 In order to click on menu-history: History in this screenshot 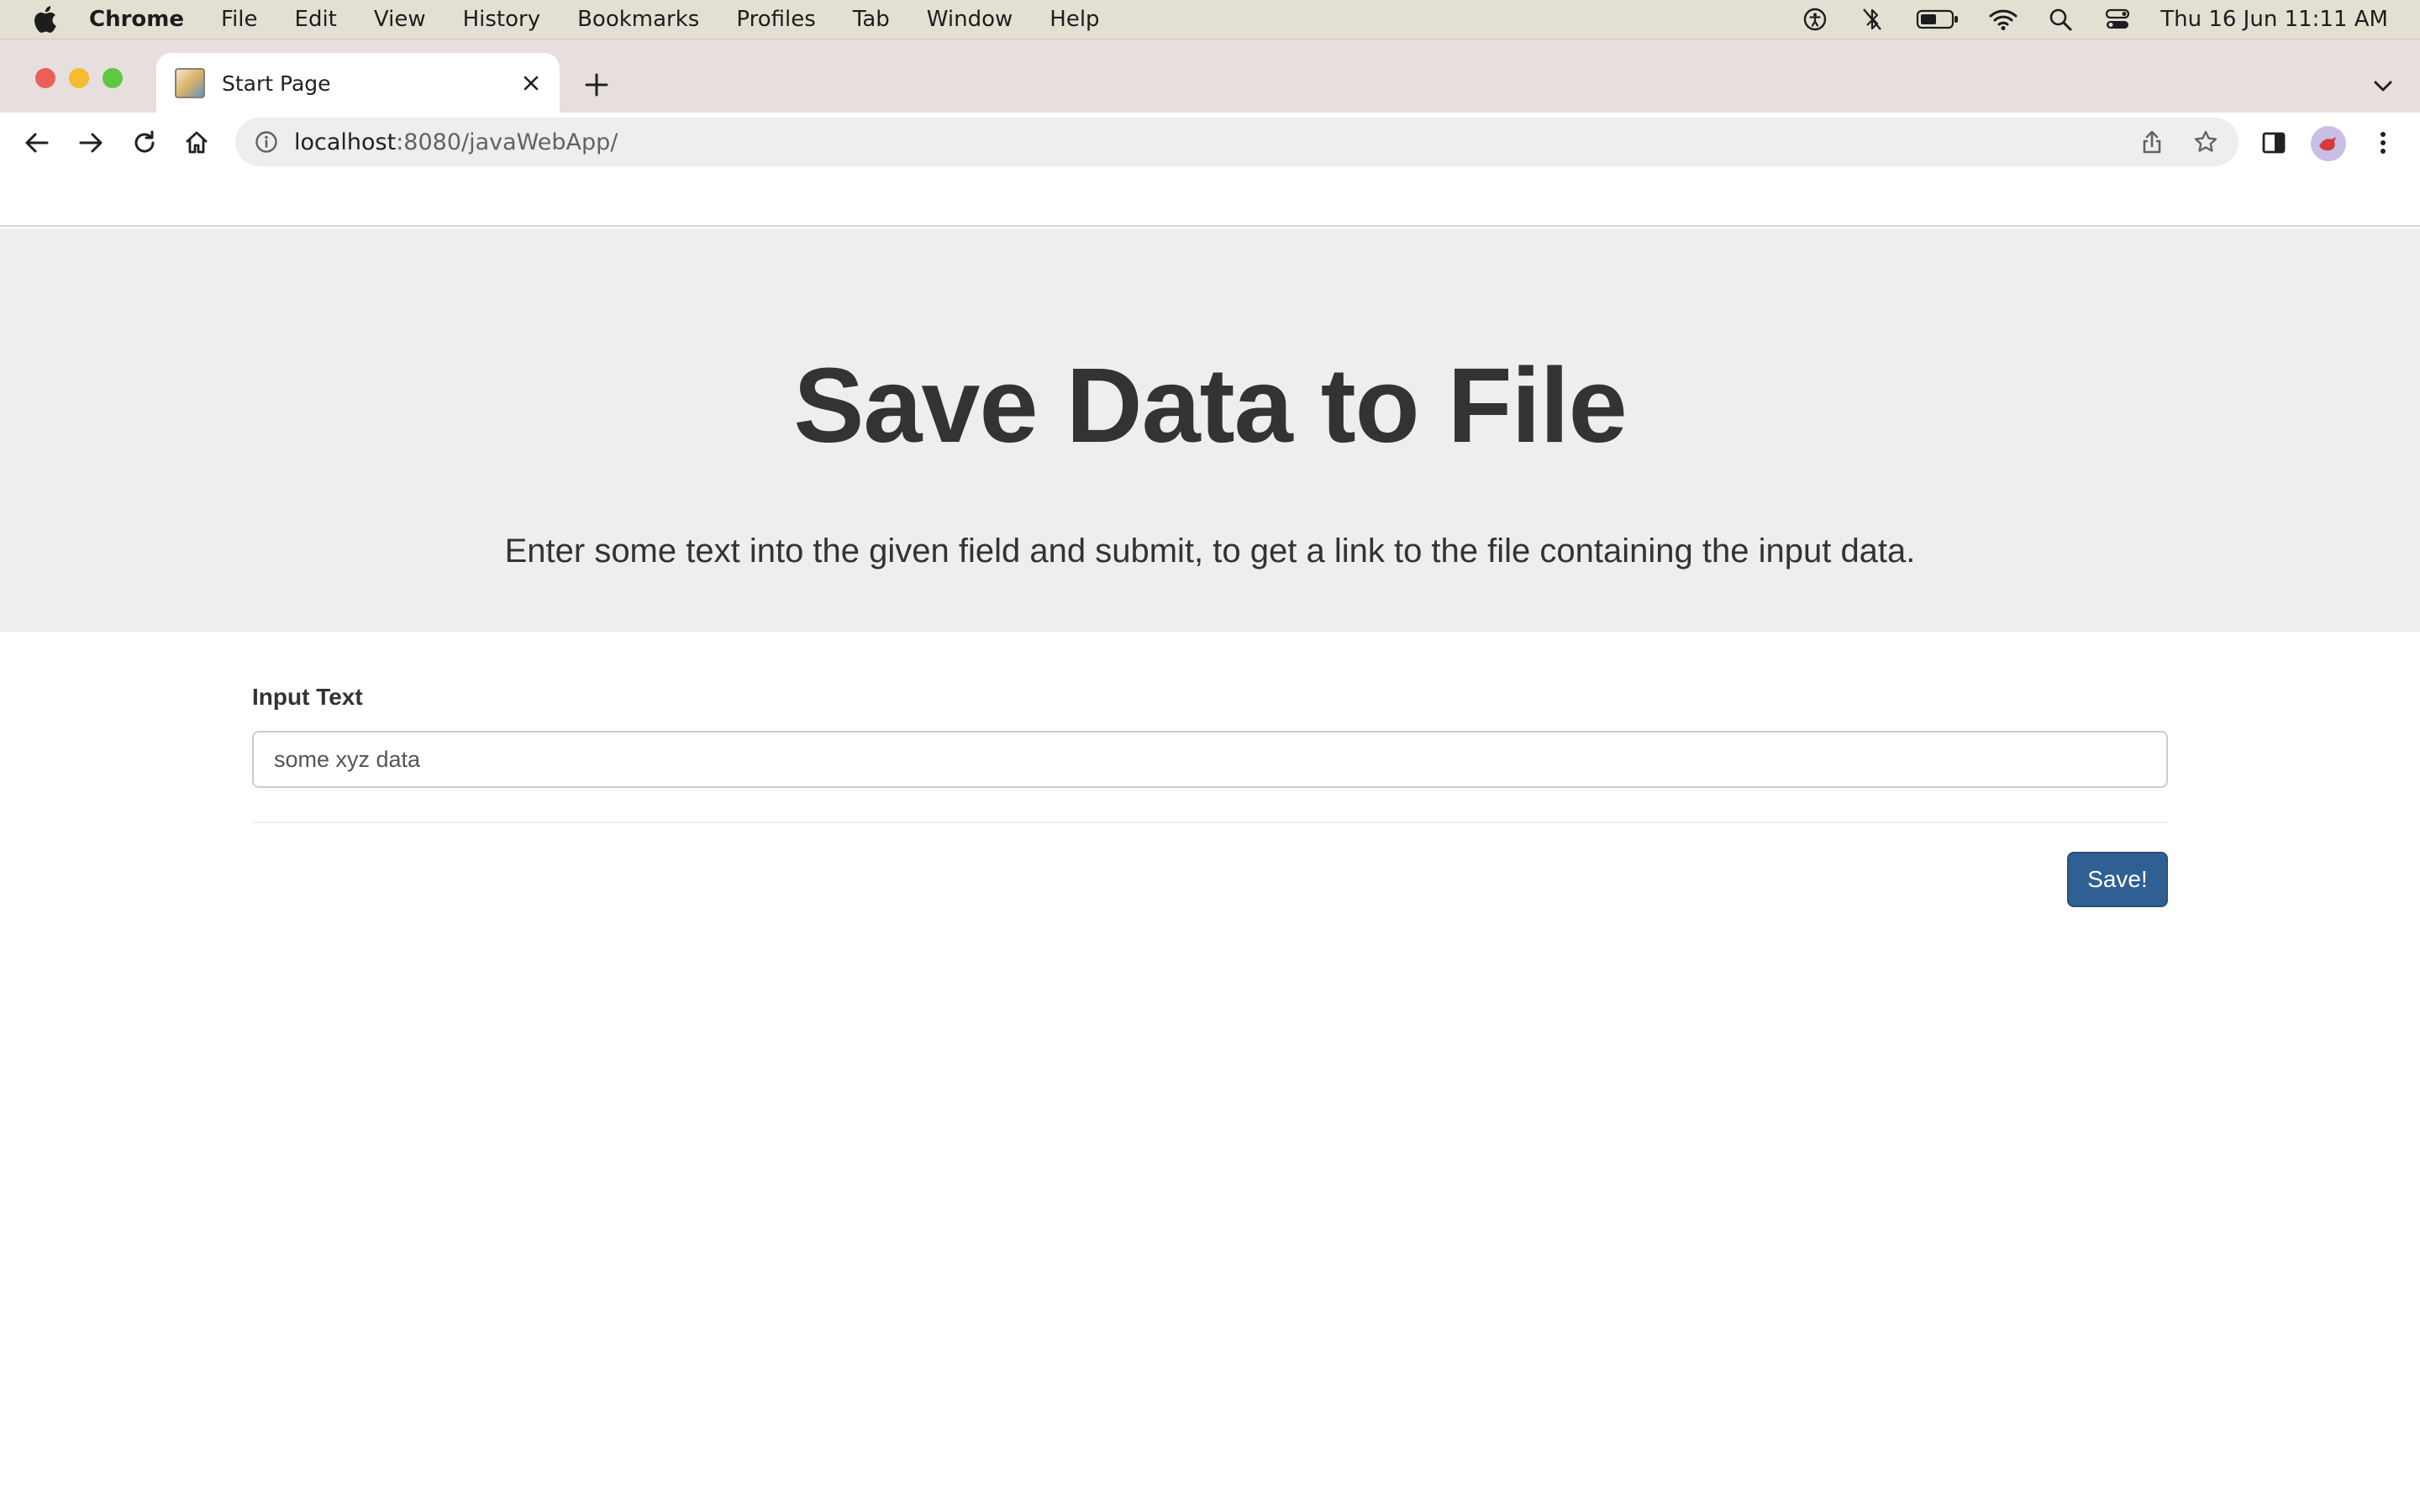, I will do `click(502, 19)`.